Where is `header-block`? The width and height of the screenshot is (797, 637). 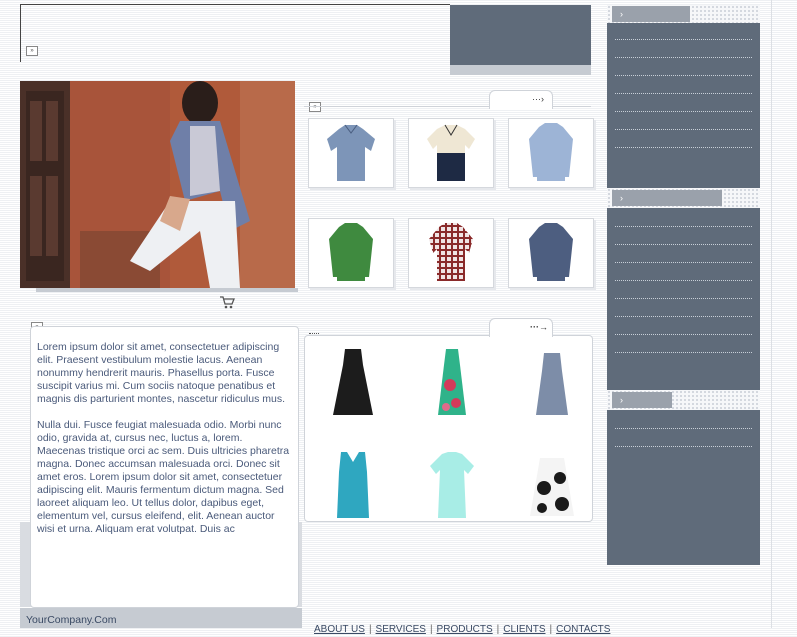
header-block is located at coordinates (520, 35).